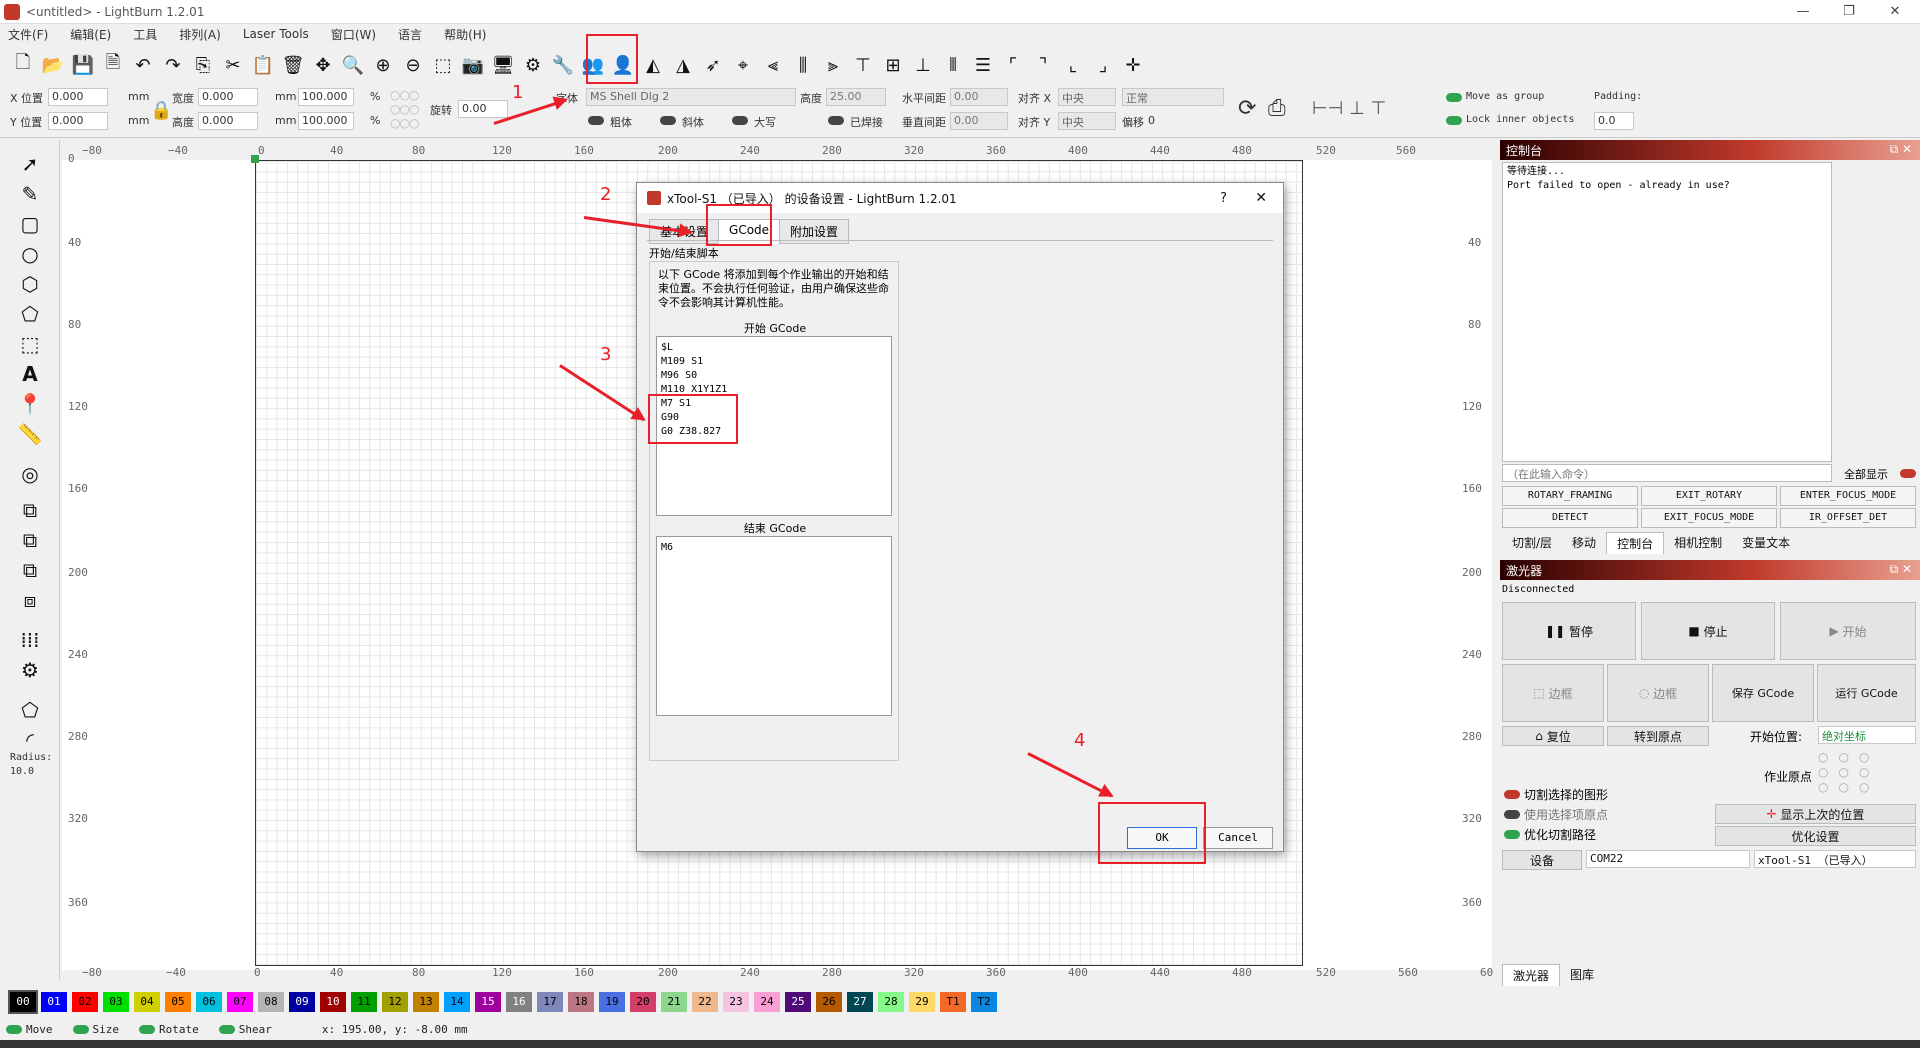  I want to click on layer-swatch: 09, so click(302, 1002).